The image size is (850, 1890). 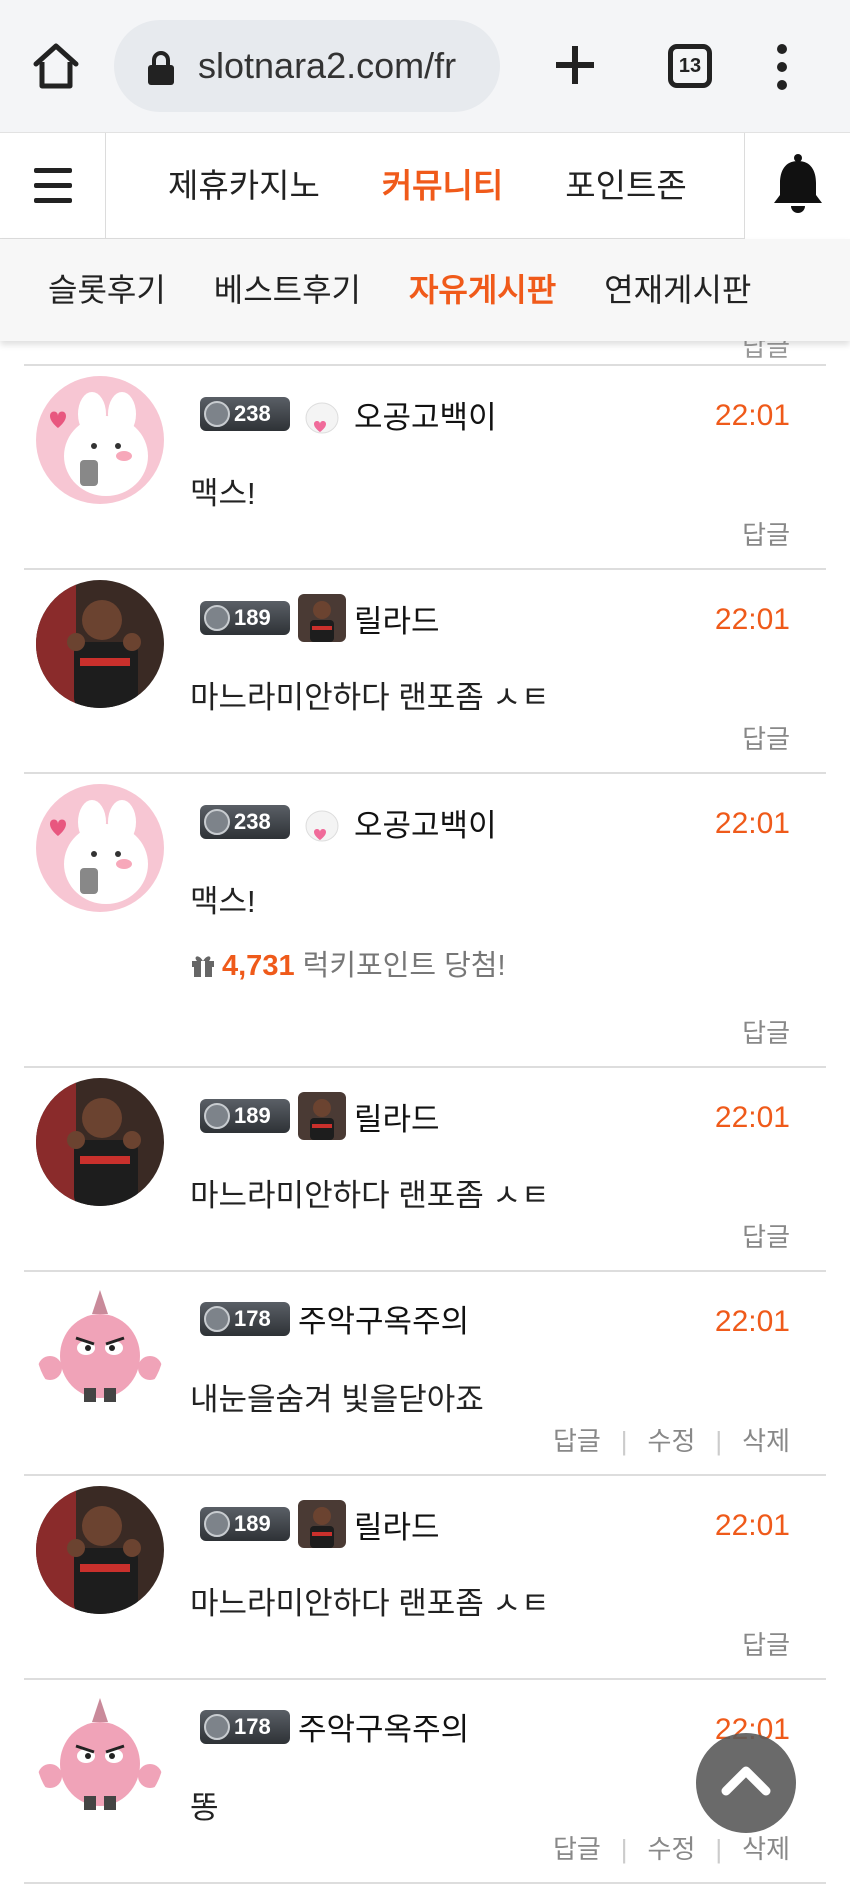 I want to click on more-menu-icon, so click(x=782, y=67).